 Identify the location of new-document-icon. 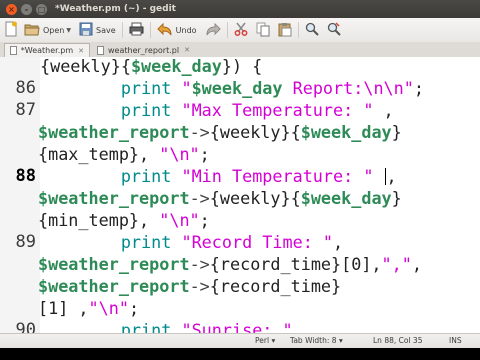
(11, 30).